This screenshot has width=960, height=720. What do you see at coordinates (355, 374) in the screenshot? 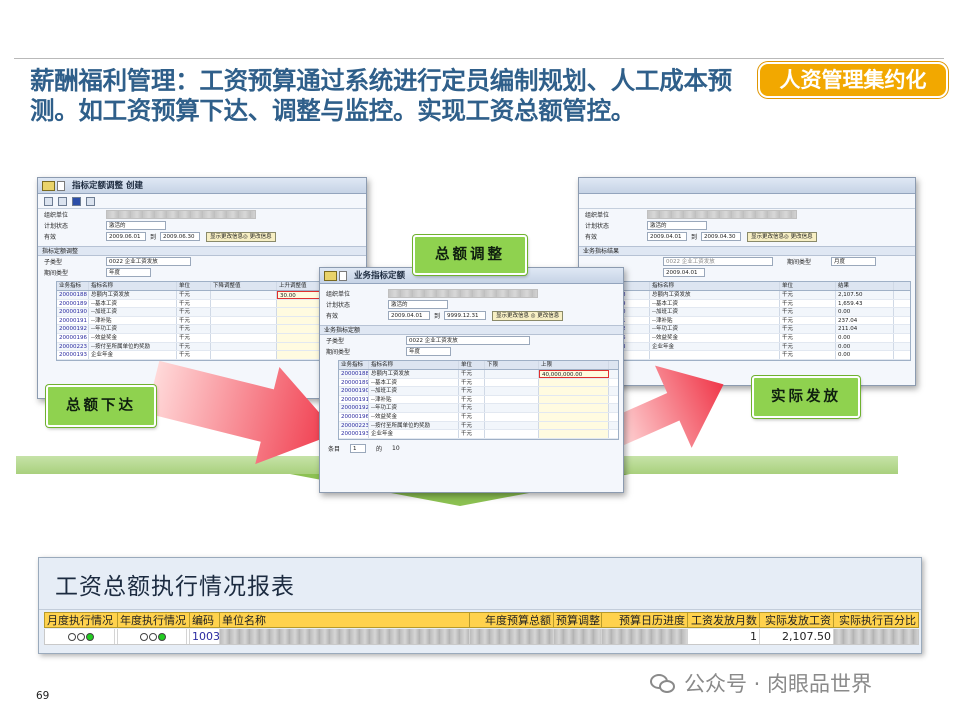
I see `table-cell: 20000188` at bounding box center [355, 374].